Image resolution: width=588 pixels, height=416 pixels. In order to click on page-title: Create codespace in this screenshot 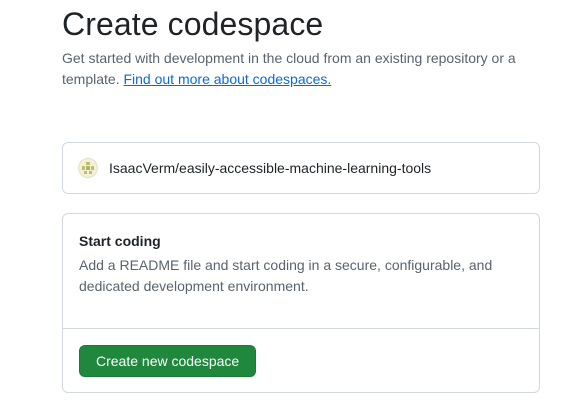, I will do `click(193, 24)`.